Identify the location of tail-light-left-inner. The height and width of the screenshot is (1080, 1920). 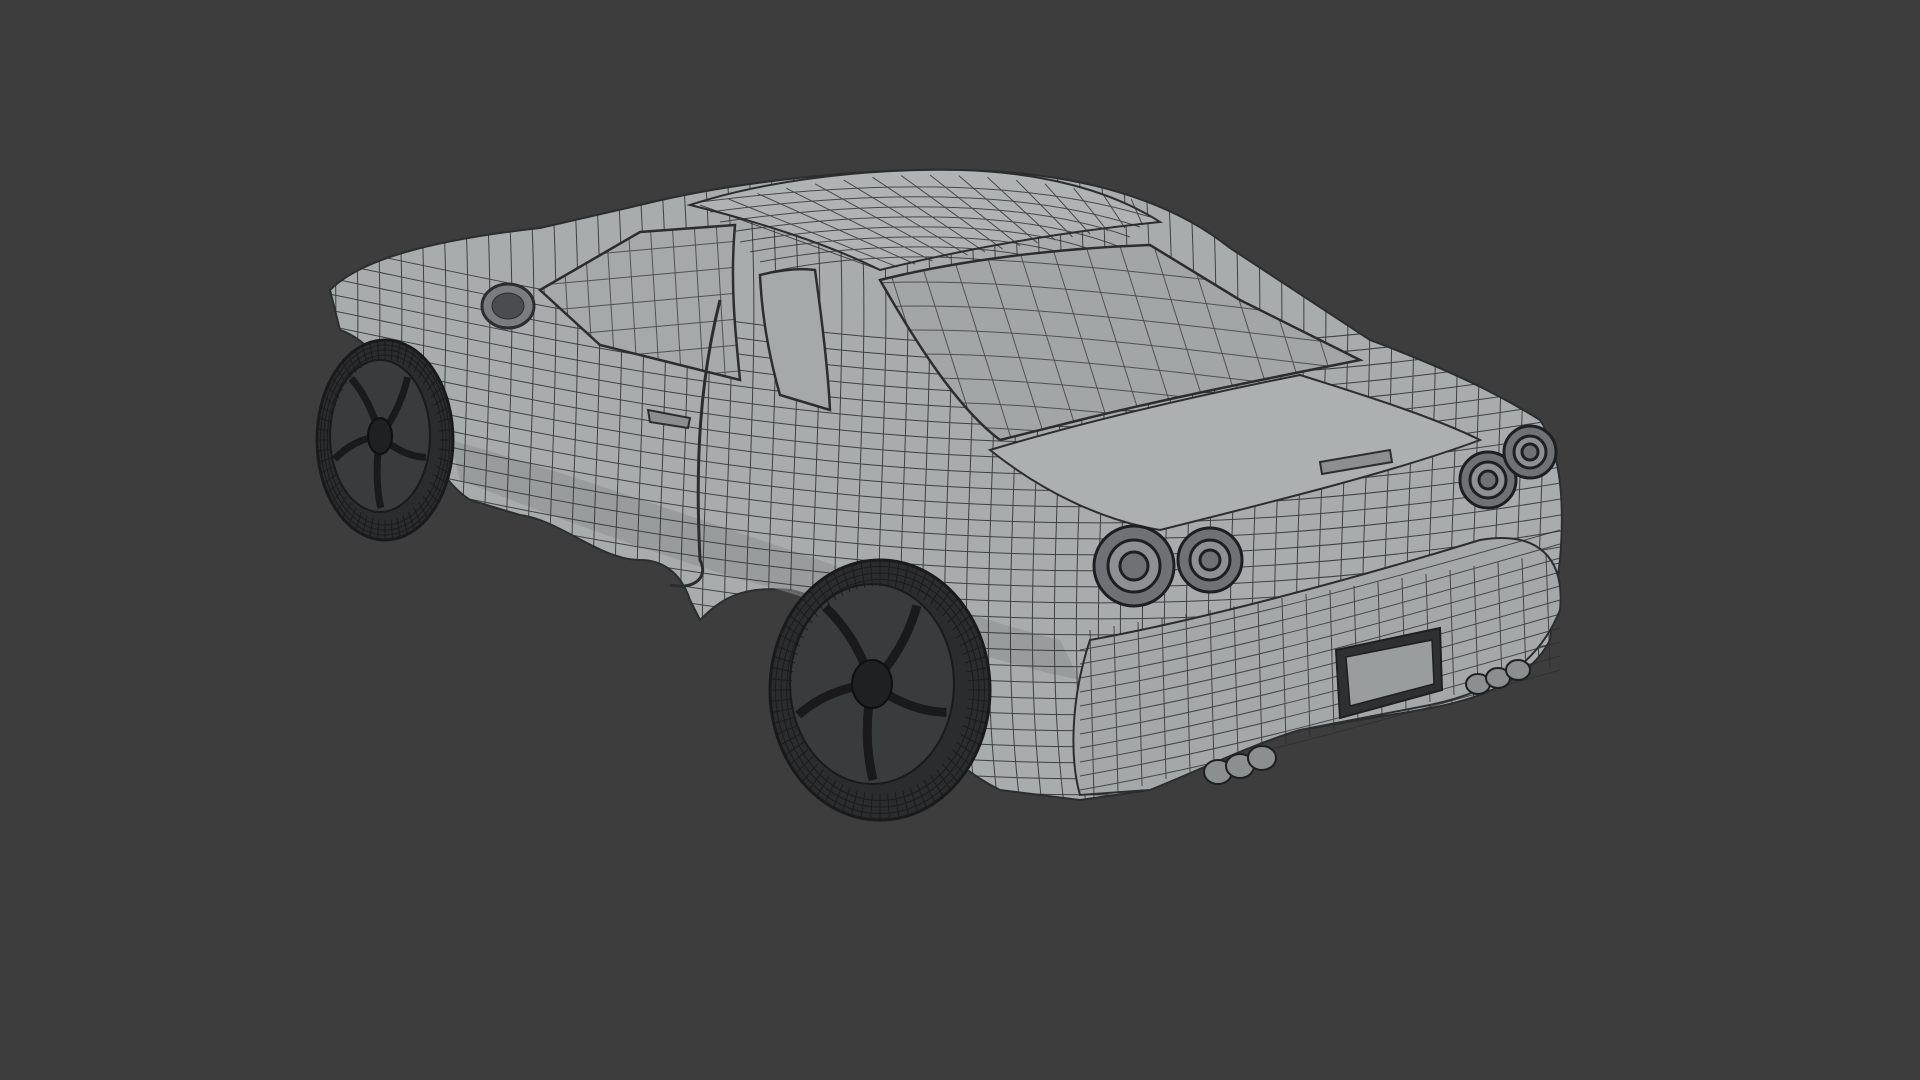
(1210, 560).